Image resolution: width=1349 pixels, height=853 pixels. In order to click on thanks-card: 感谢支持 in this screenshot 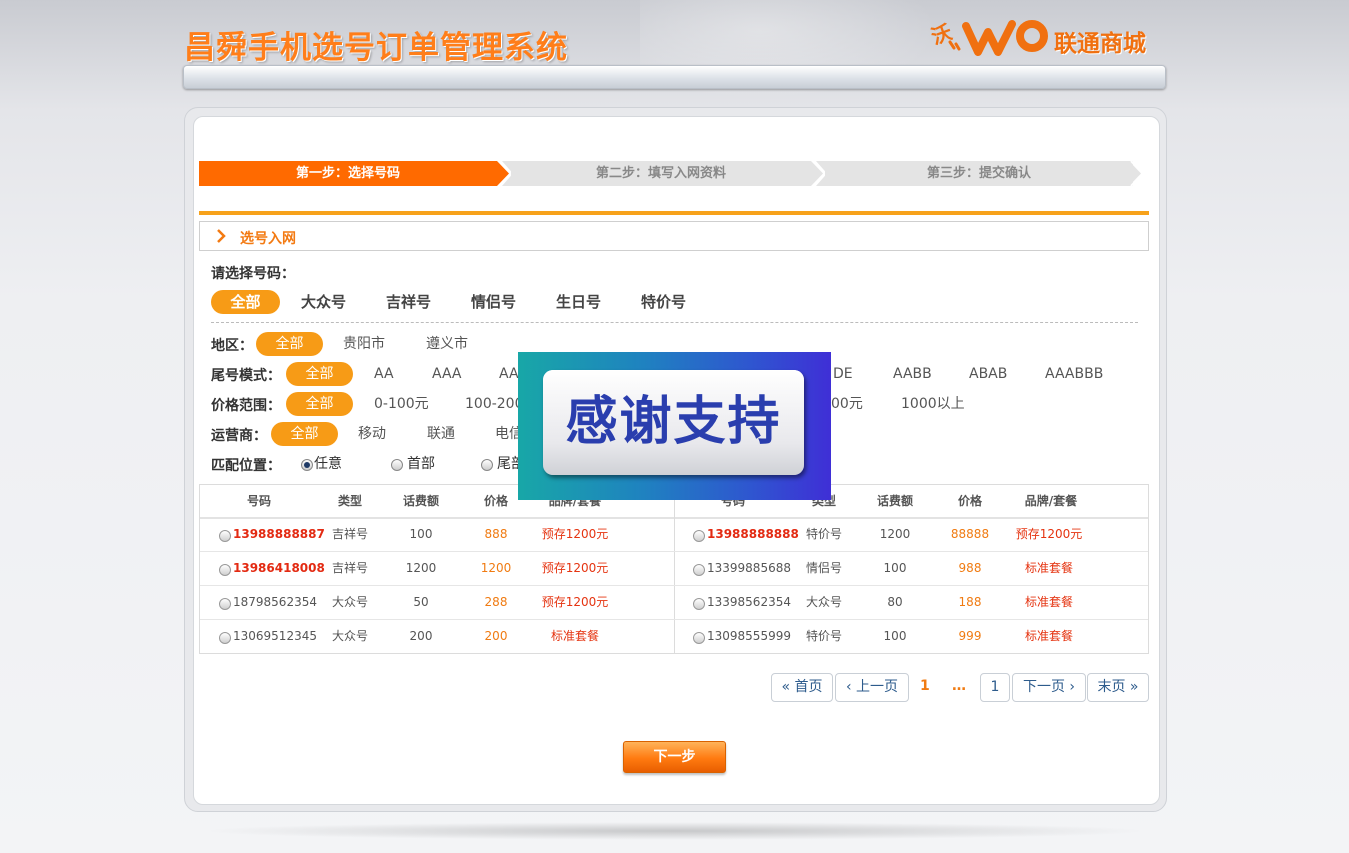, I will do `click(673, 422)`.